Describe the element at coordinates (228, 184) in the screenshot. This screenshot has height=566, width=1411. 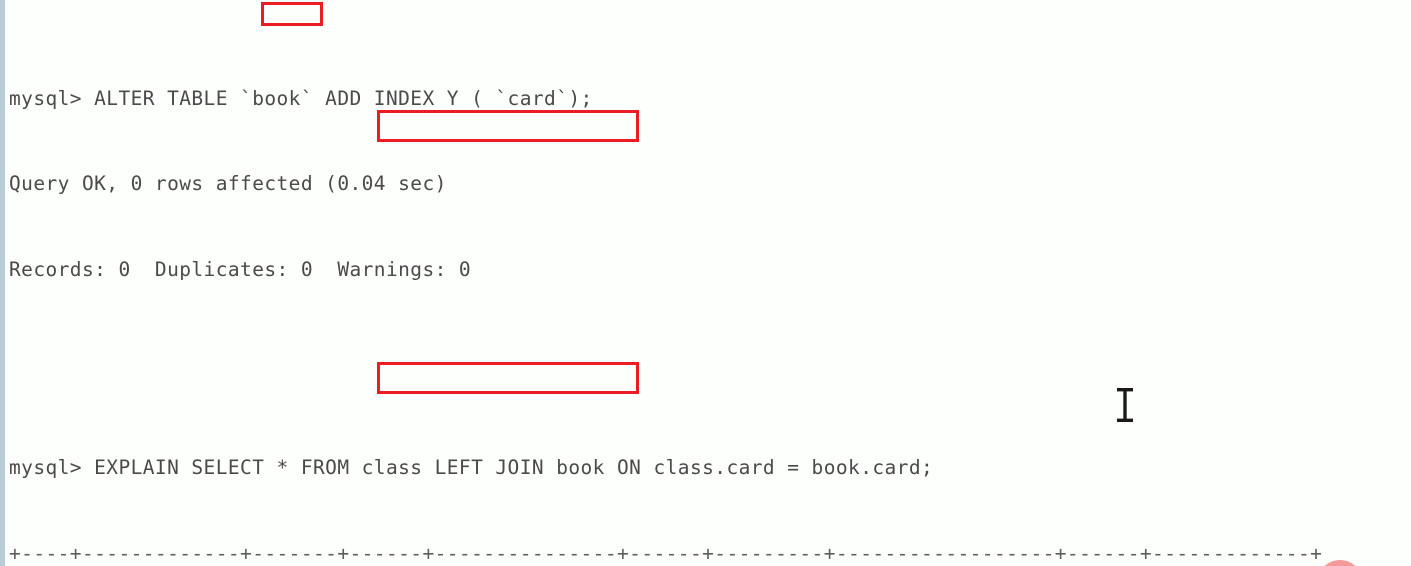
I see `alter-query-ok-status: Query OK, 0 rows affected (0.04 sec)` at that location.